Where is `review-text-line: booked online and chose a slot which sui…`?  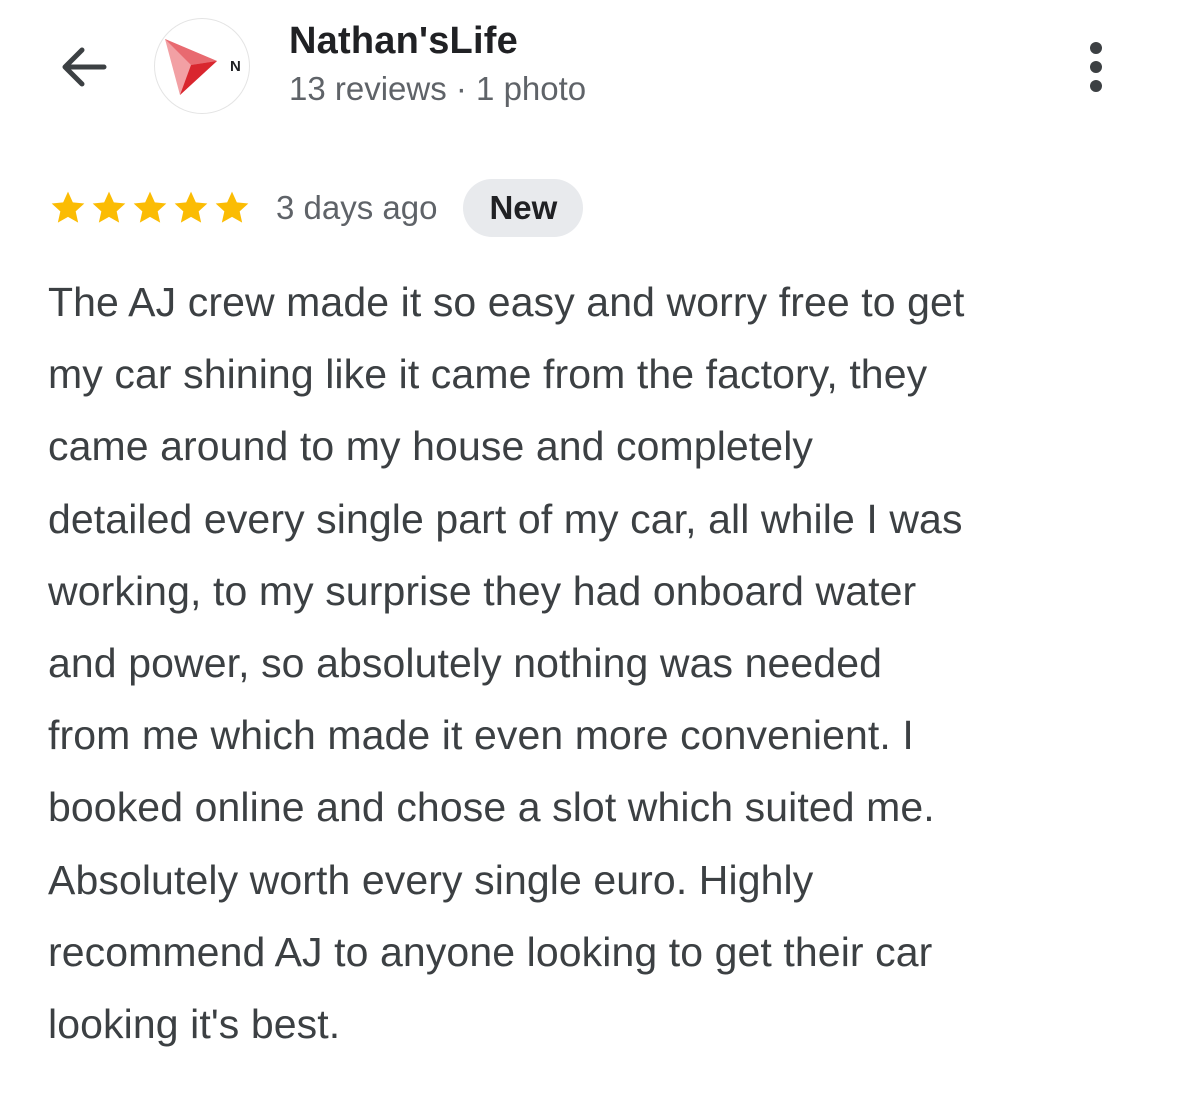 review-text-line: booked online and chose a slot which sui… is located at coordinates (491, 807).